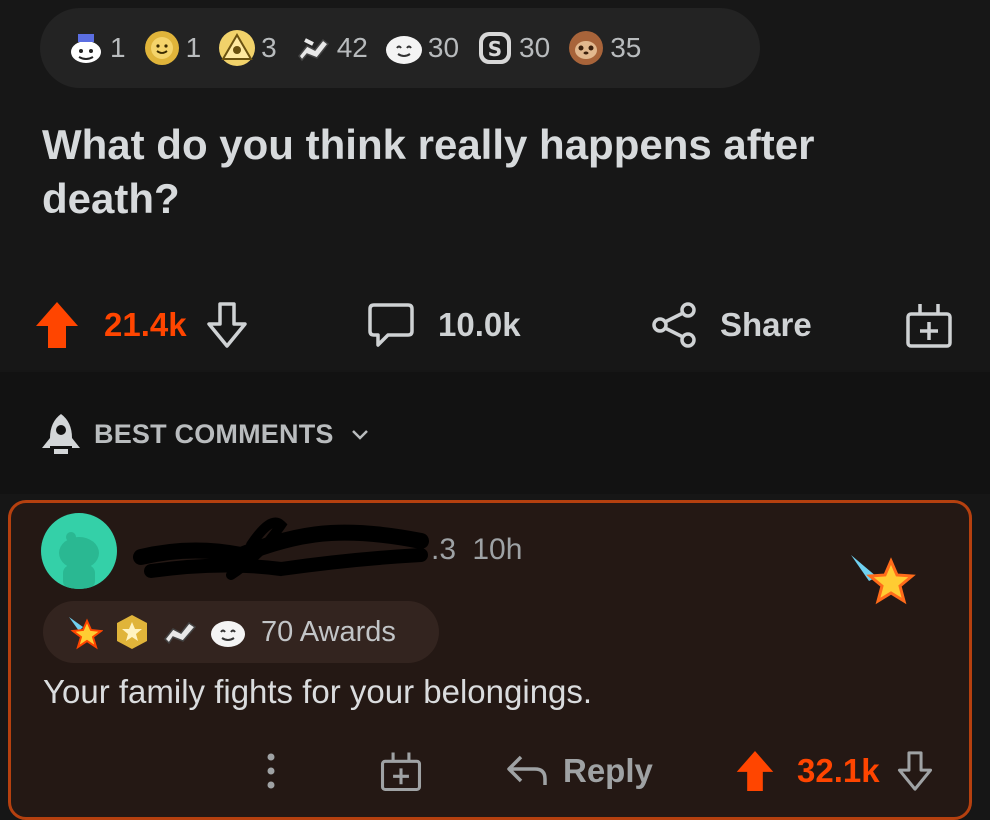  I want to click on snoo-avatar-icon, so click(79, 560).